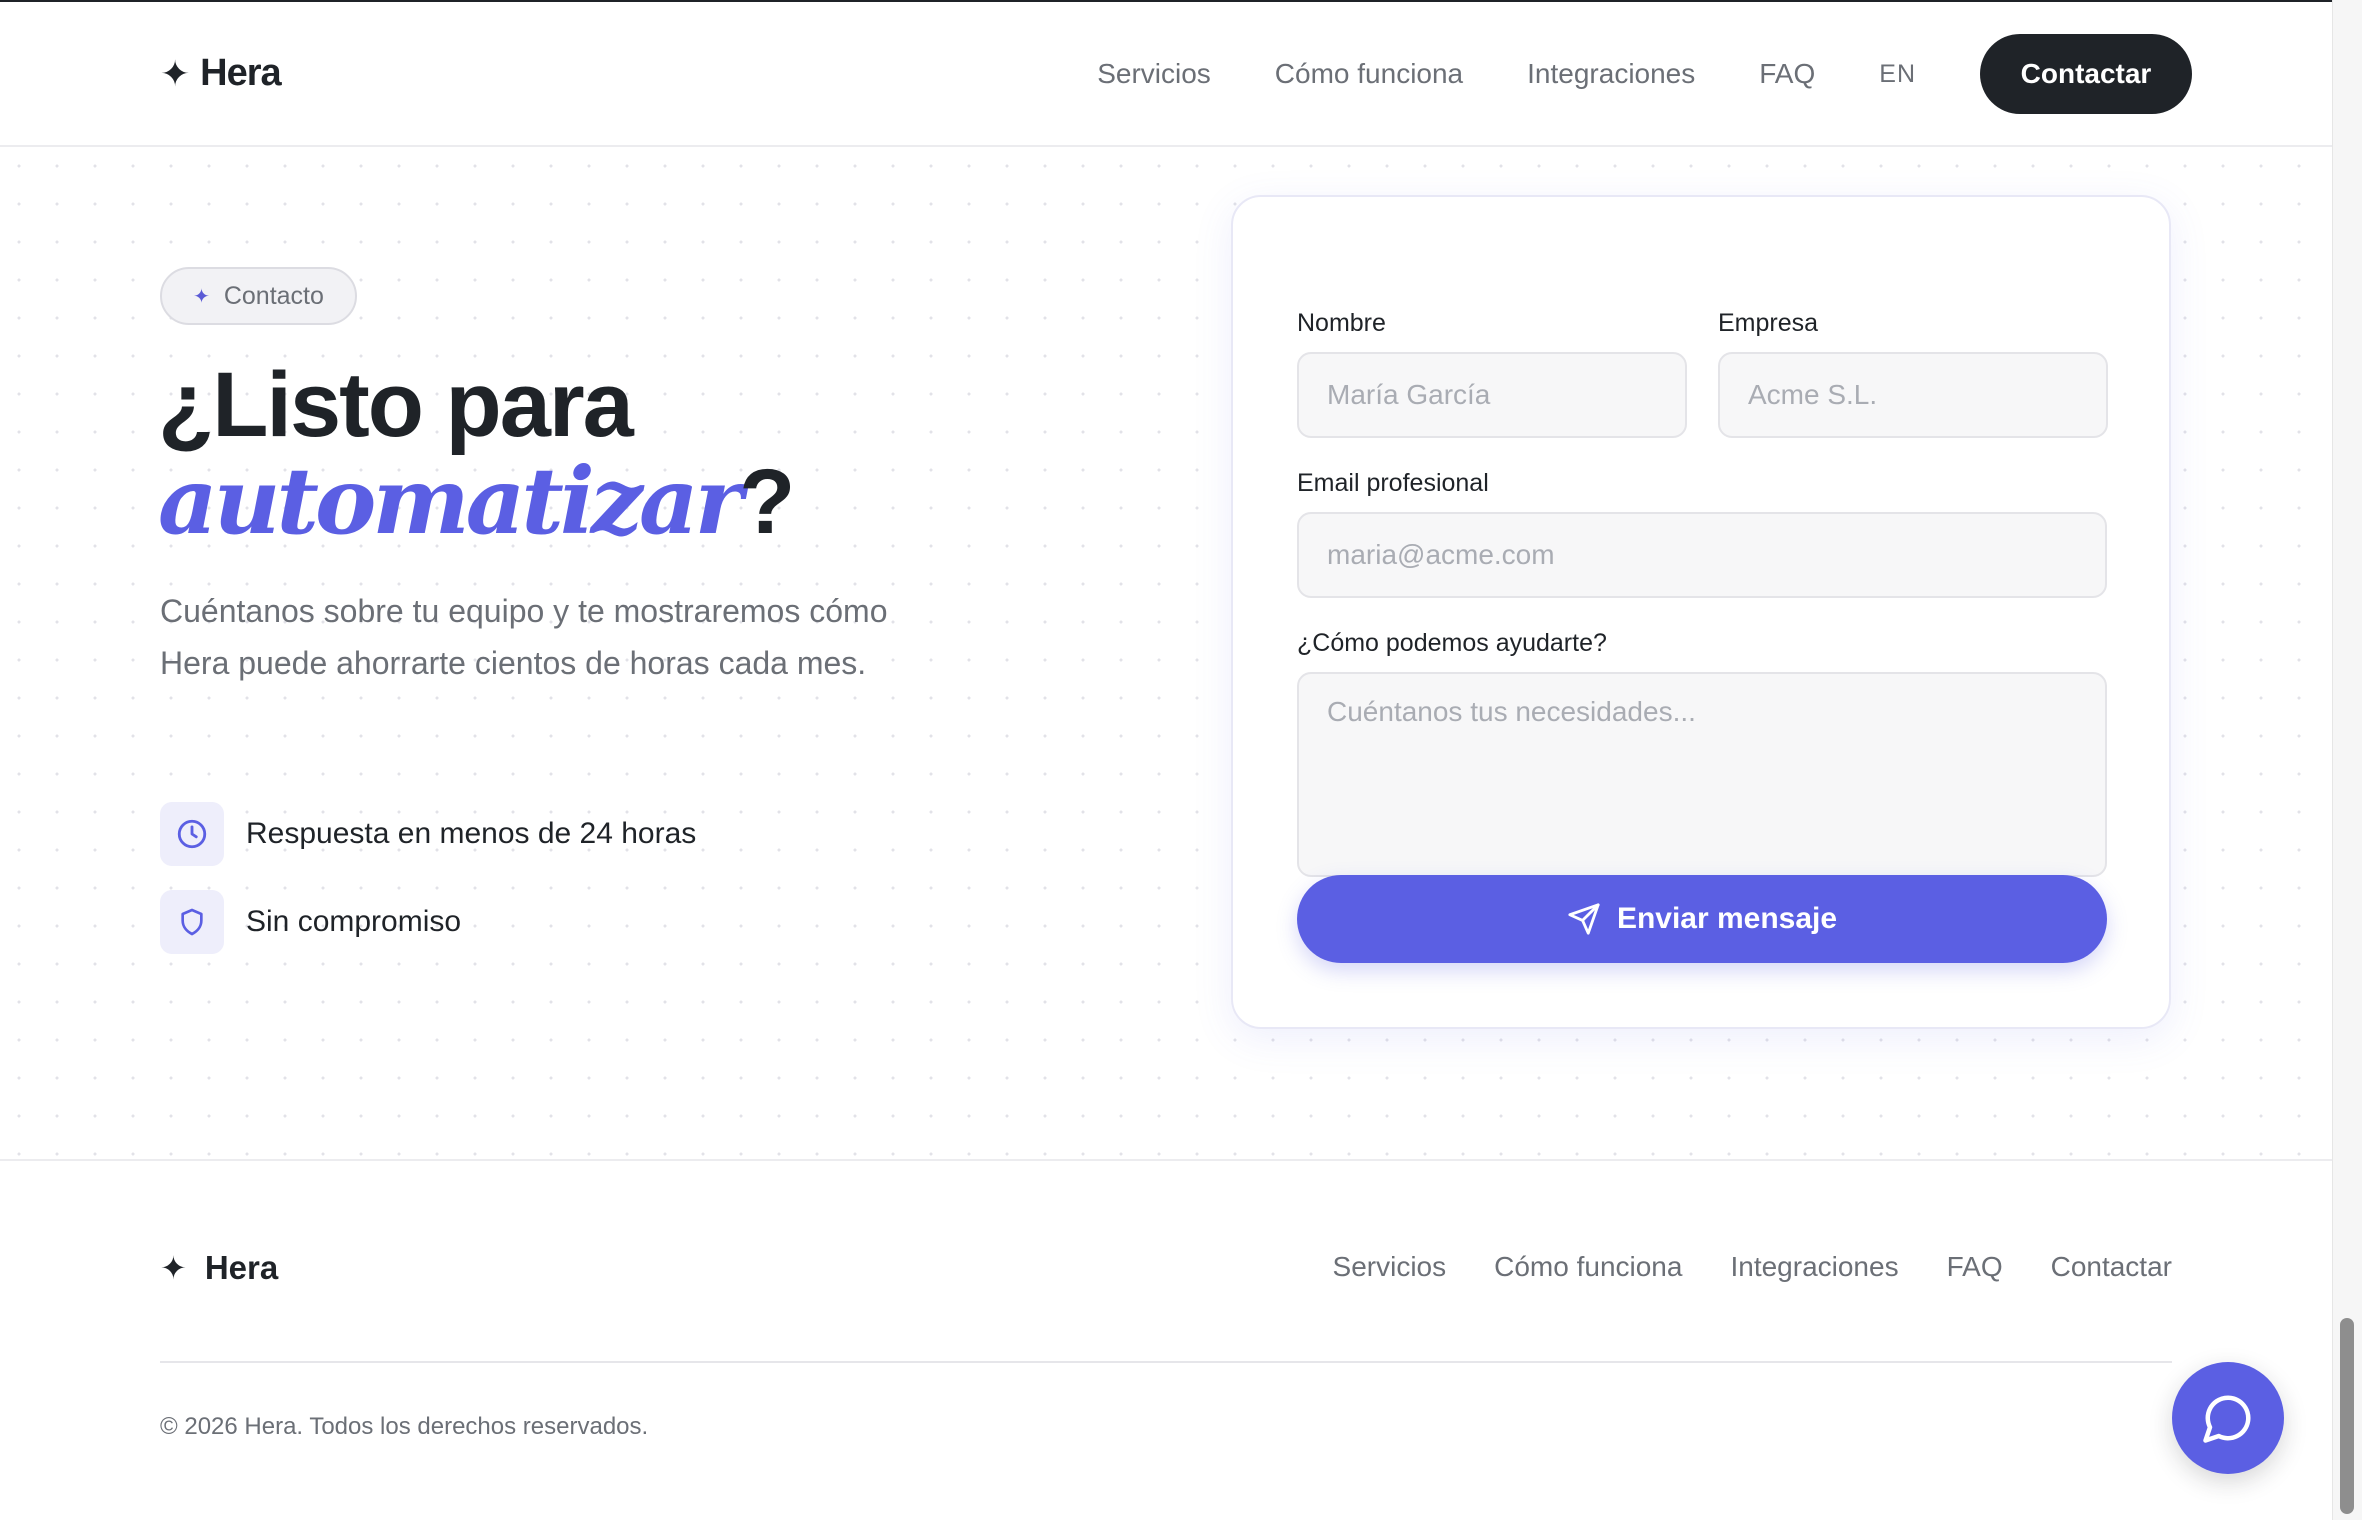 The height and width of the screenshot is (1520, 2362). I want to click on title-line1: ¿Listo para, so click(396, 405).